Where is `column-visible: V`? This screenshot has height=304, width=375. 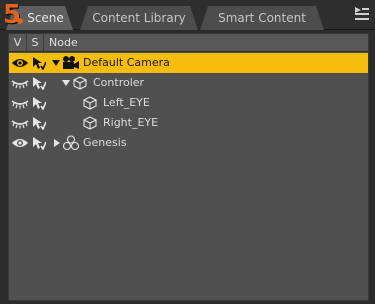
column-visible: V is located at coordinates (18, 42).